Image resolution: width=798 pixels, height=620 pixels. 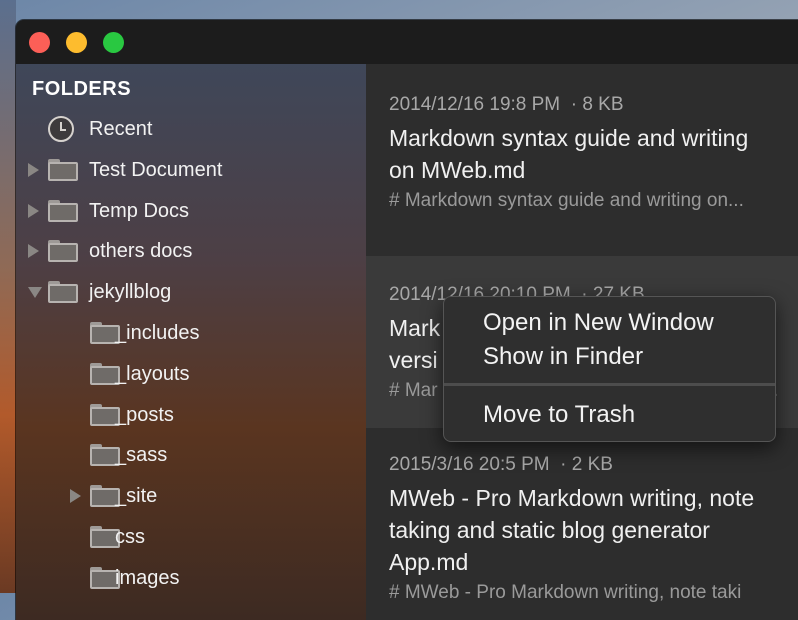 I want to click on desktop-wallpaper, so click(x=8, y=296).